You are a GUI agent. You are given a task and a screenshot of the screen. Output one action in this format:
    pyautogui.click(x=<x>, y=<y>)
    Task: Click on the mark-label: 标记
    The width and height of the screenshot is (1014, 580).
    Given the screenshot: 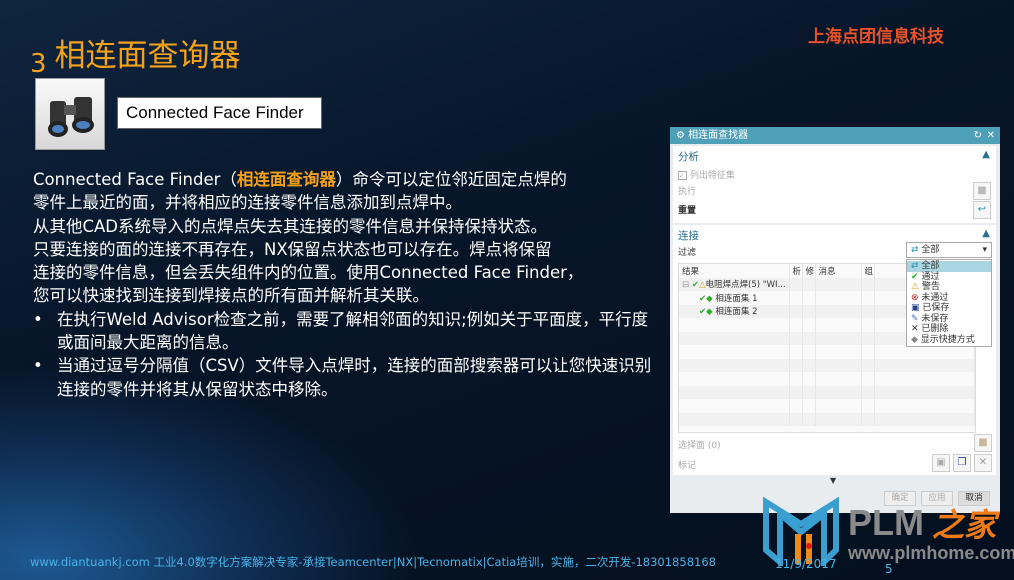 What is the action you would take?
    pyautogui.click(x=687, y=466)
    